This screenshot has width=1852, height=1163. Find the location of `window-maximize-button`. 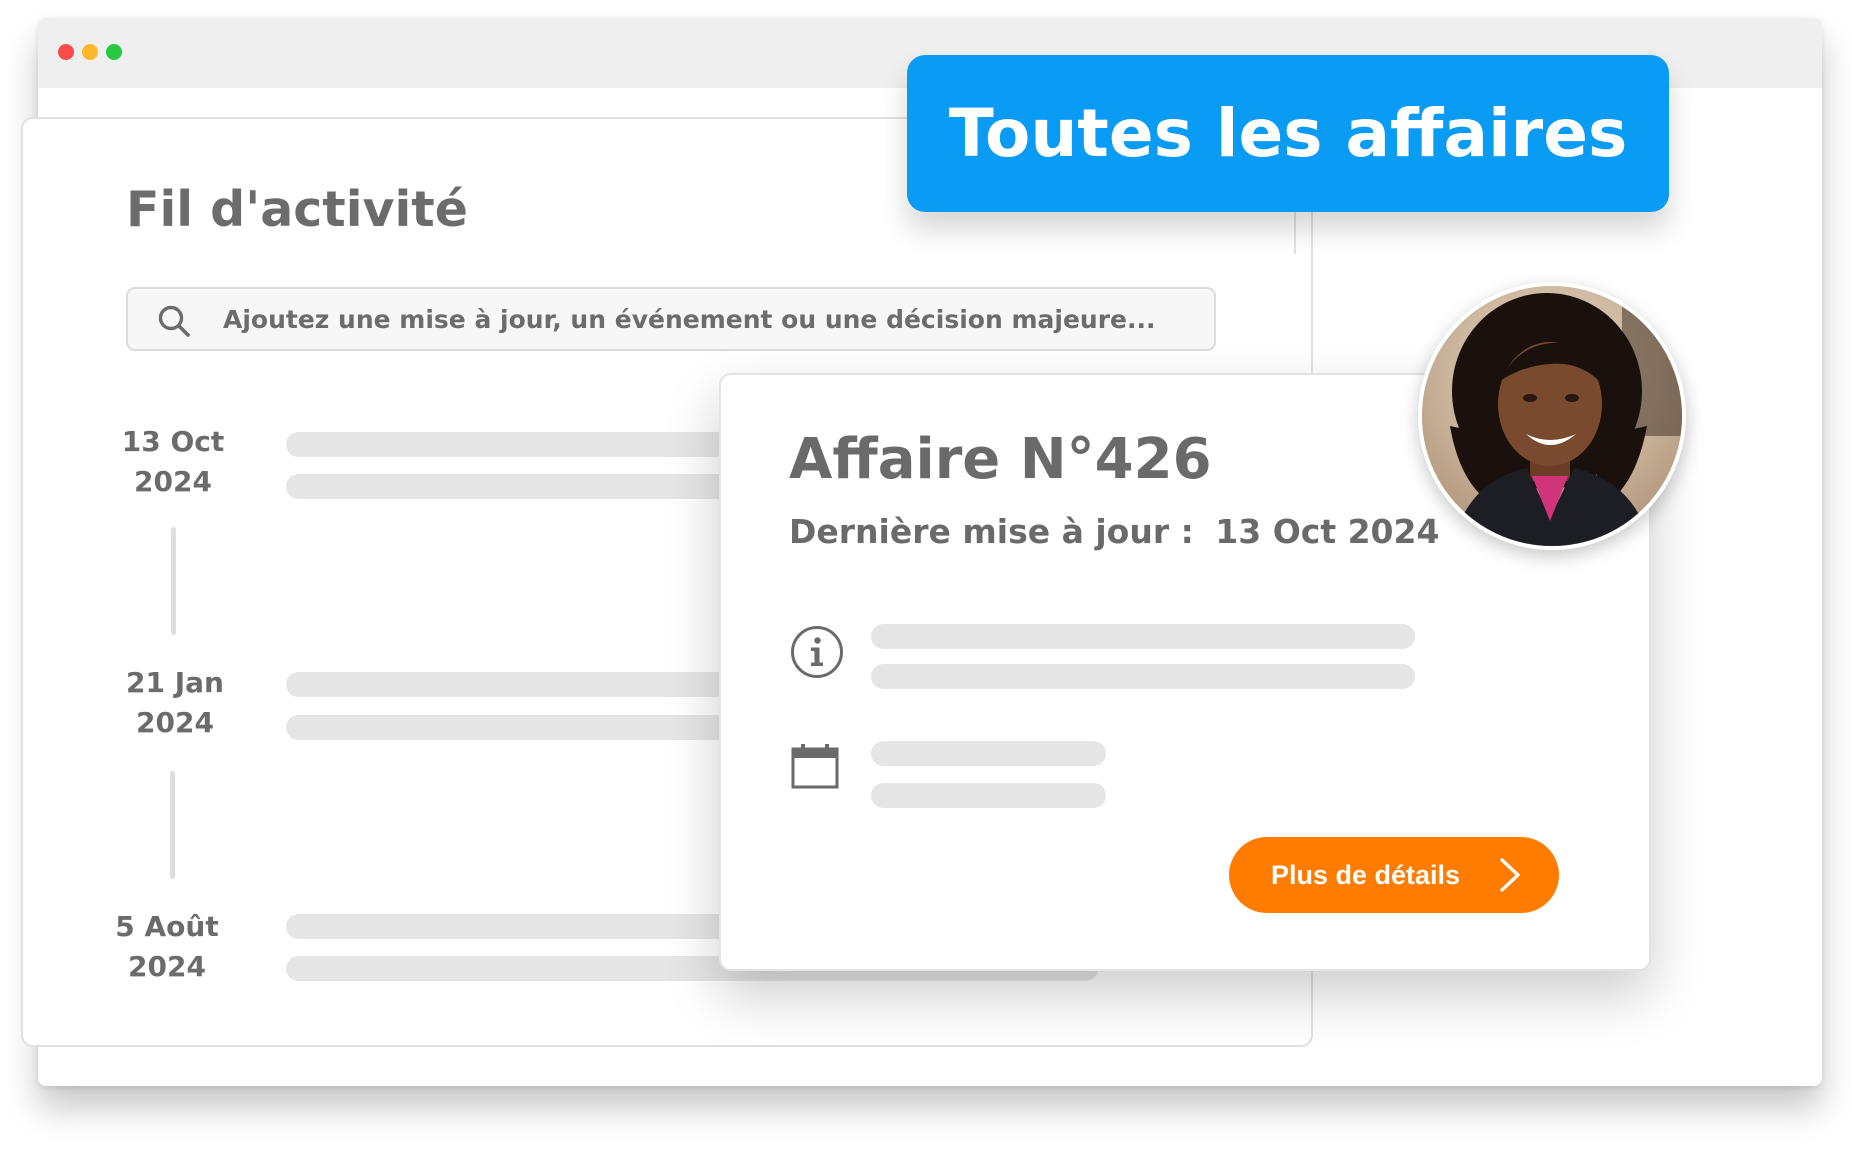

window-maximize-button is located at coordinates (114, 52).